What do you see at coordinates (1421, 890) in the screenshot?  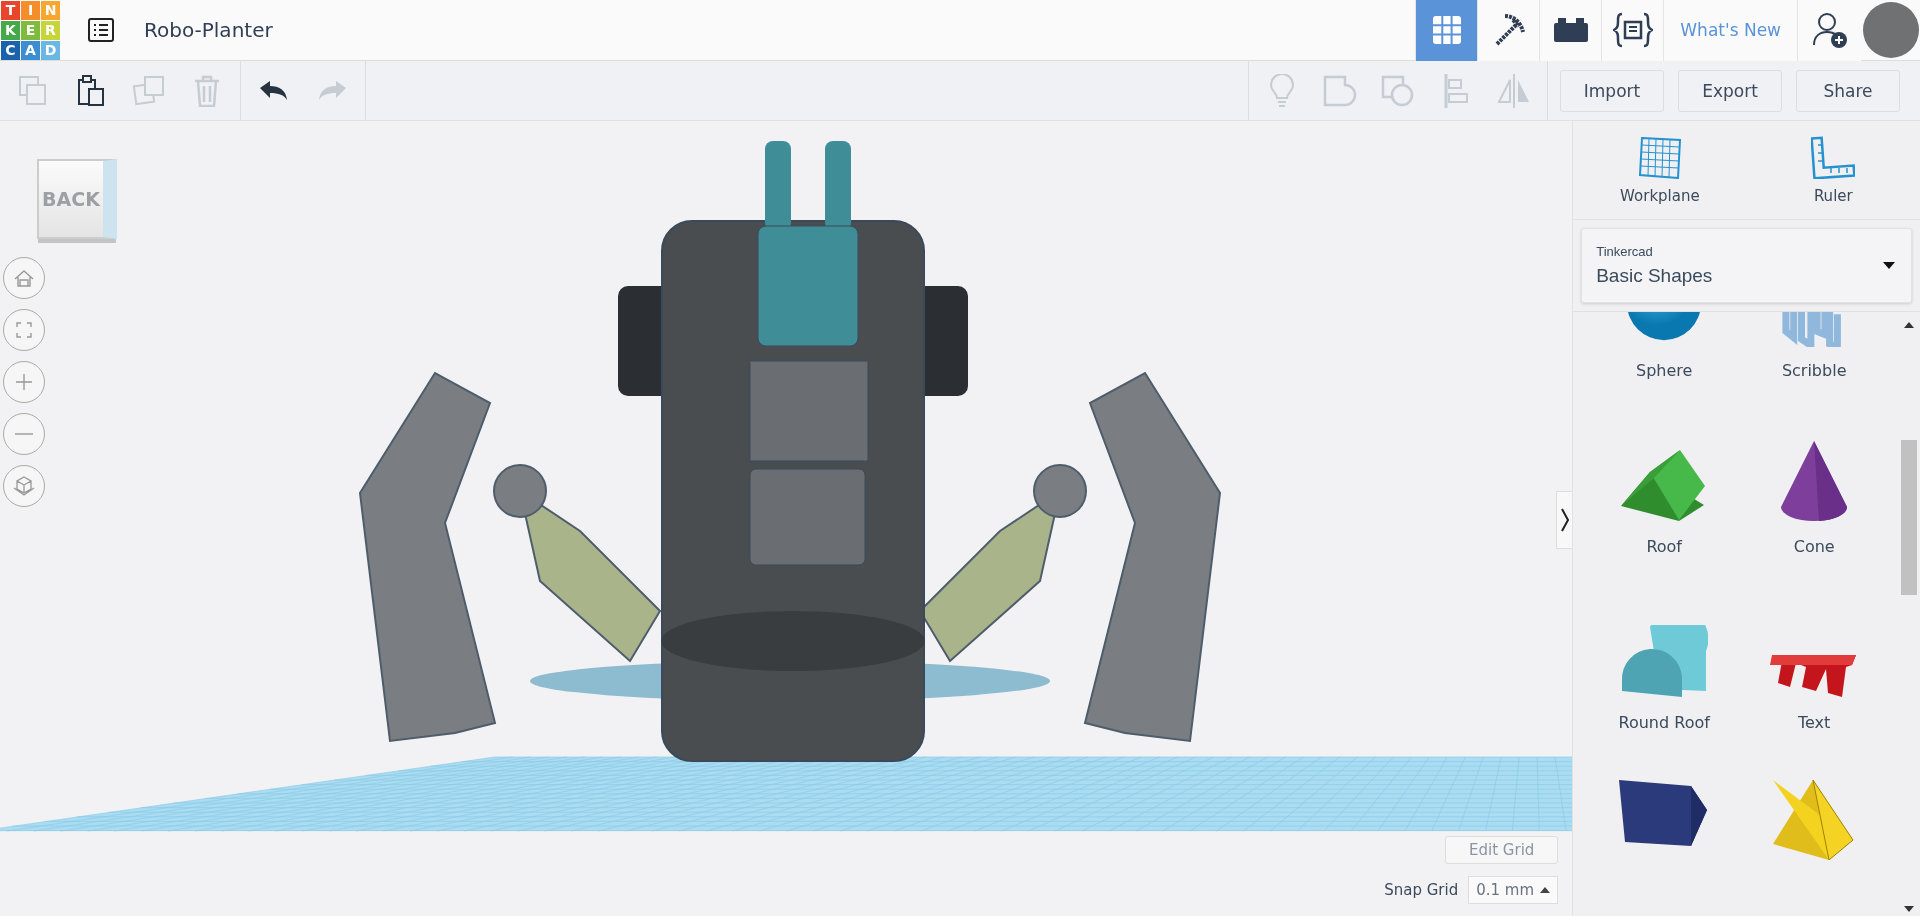 I see `snap-grid-label: Snap Grid` at bounding box center [1421, 890].